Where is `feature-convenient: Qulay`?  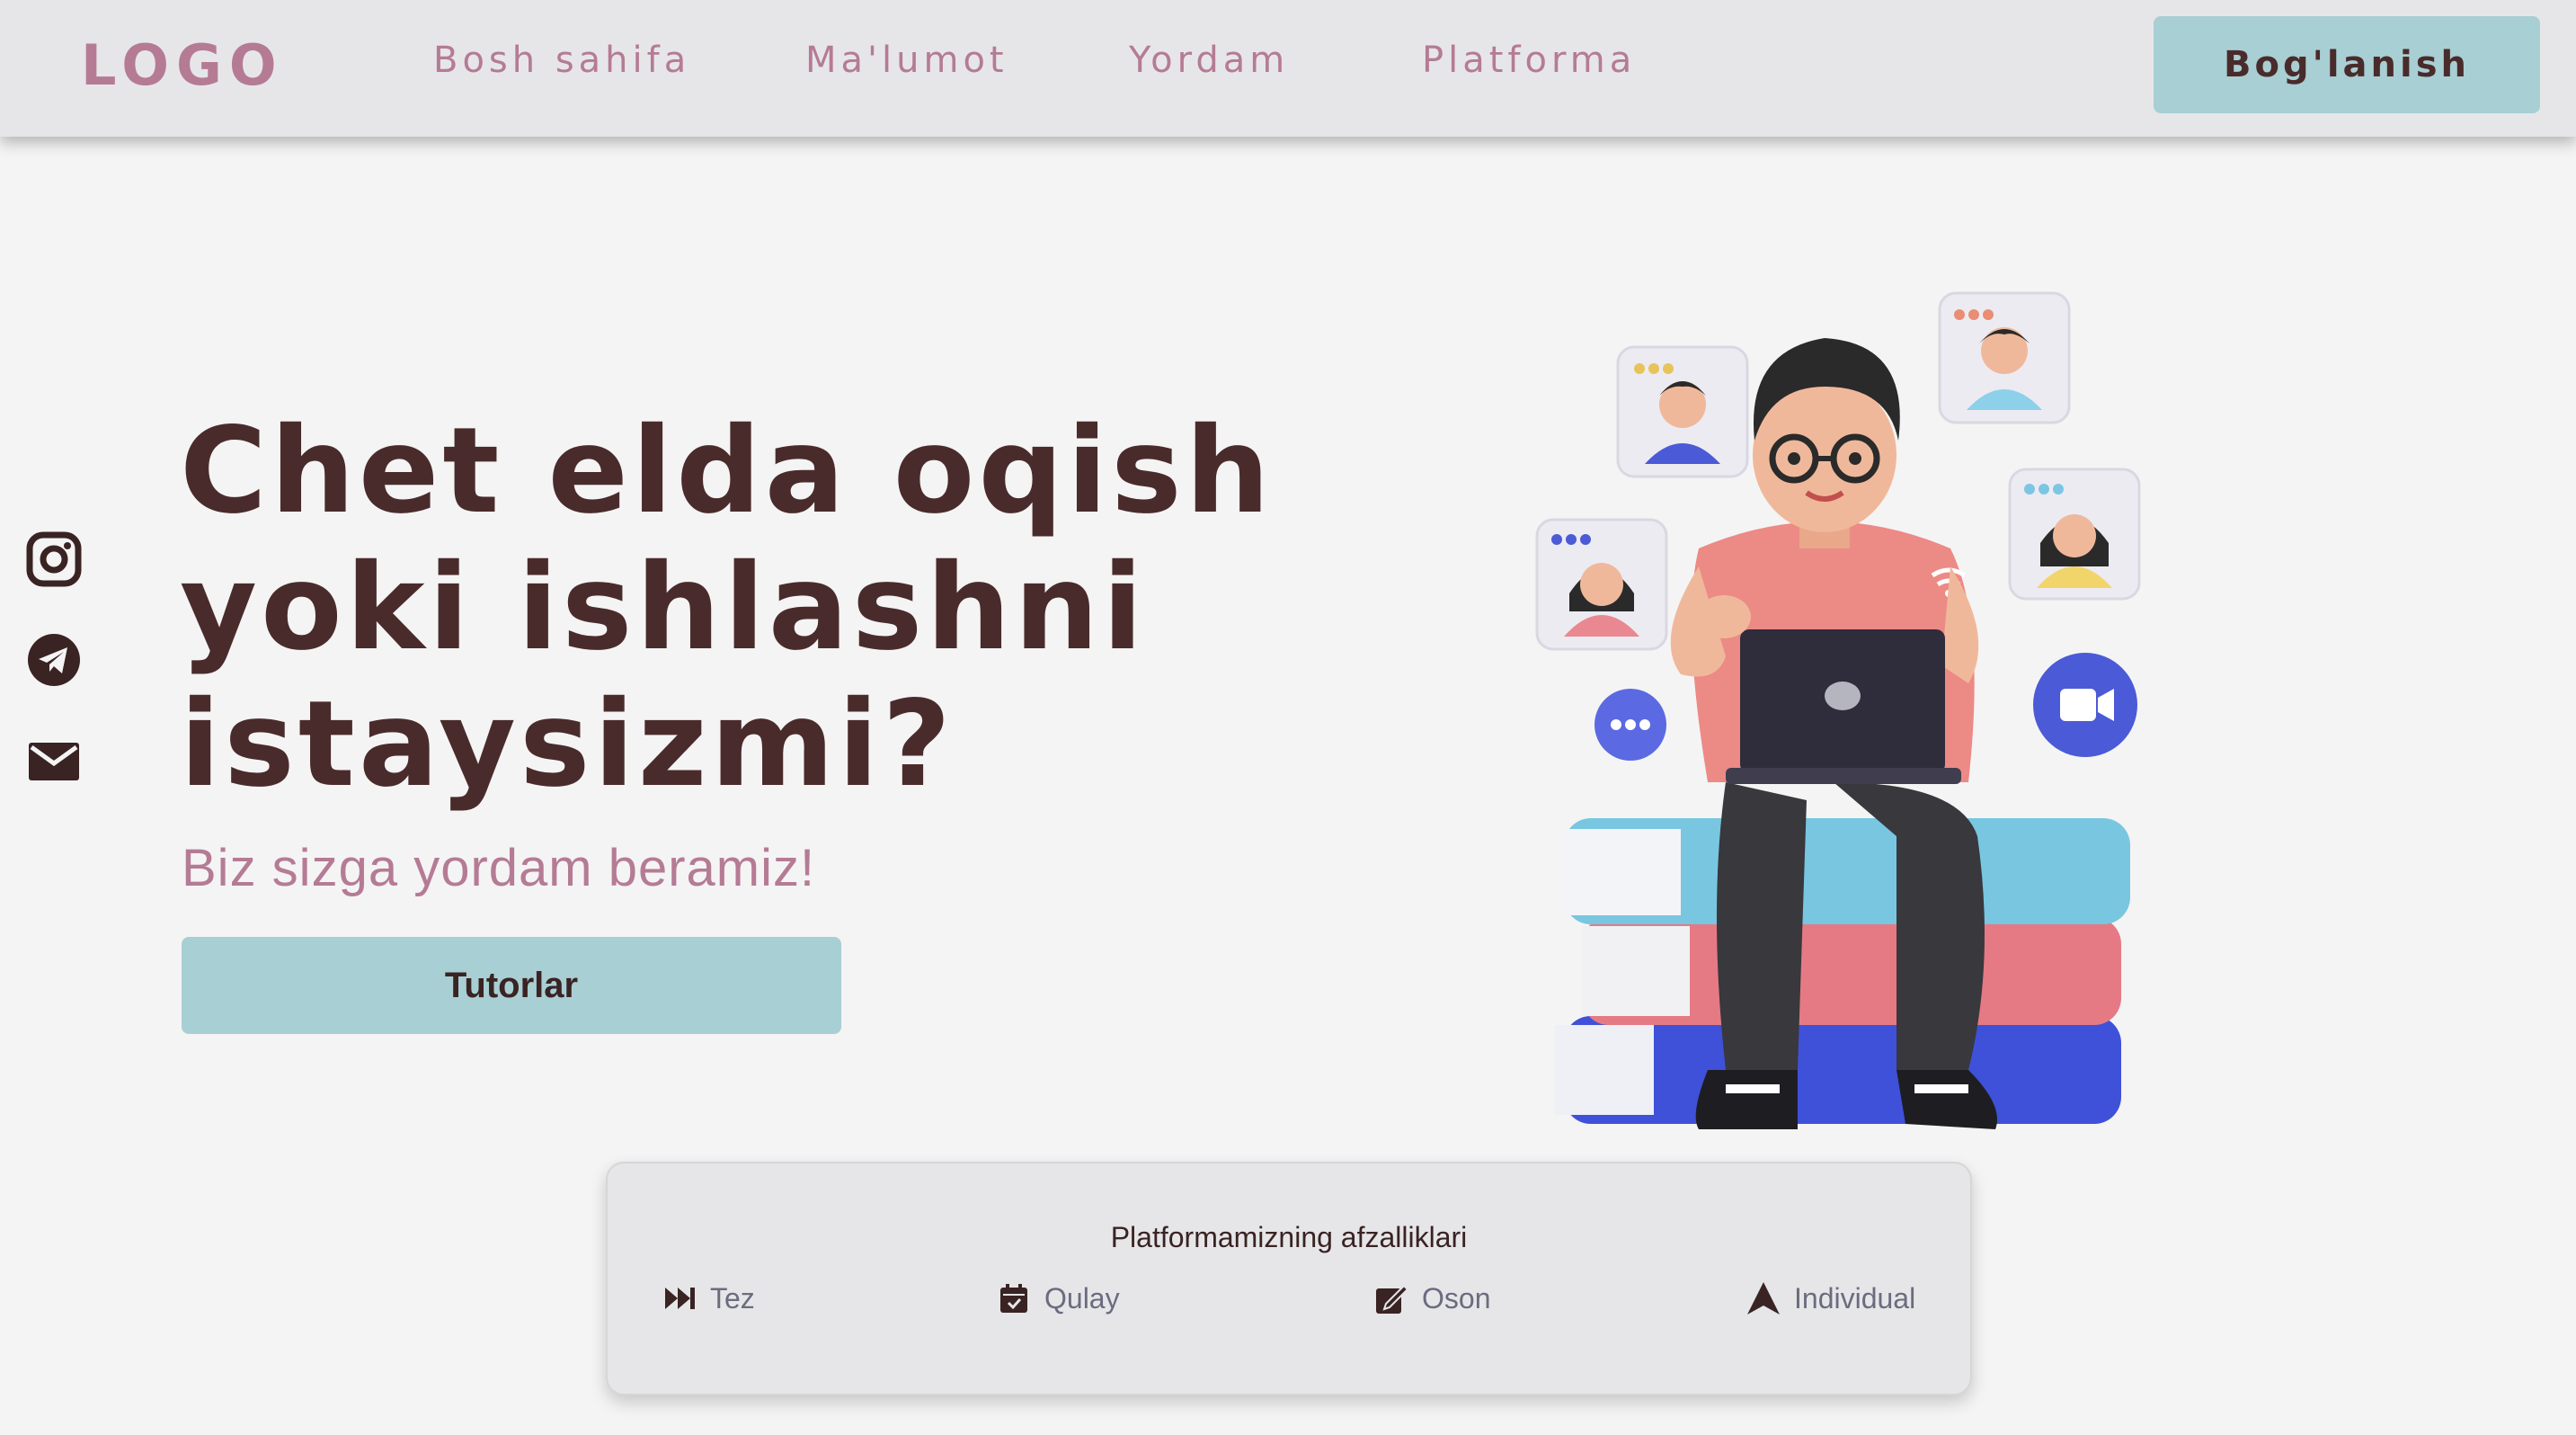
feature-convenient: Qulay is located at coordinates (1058, 1298).